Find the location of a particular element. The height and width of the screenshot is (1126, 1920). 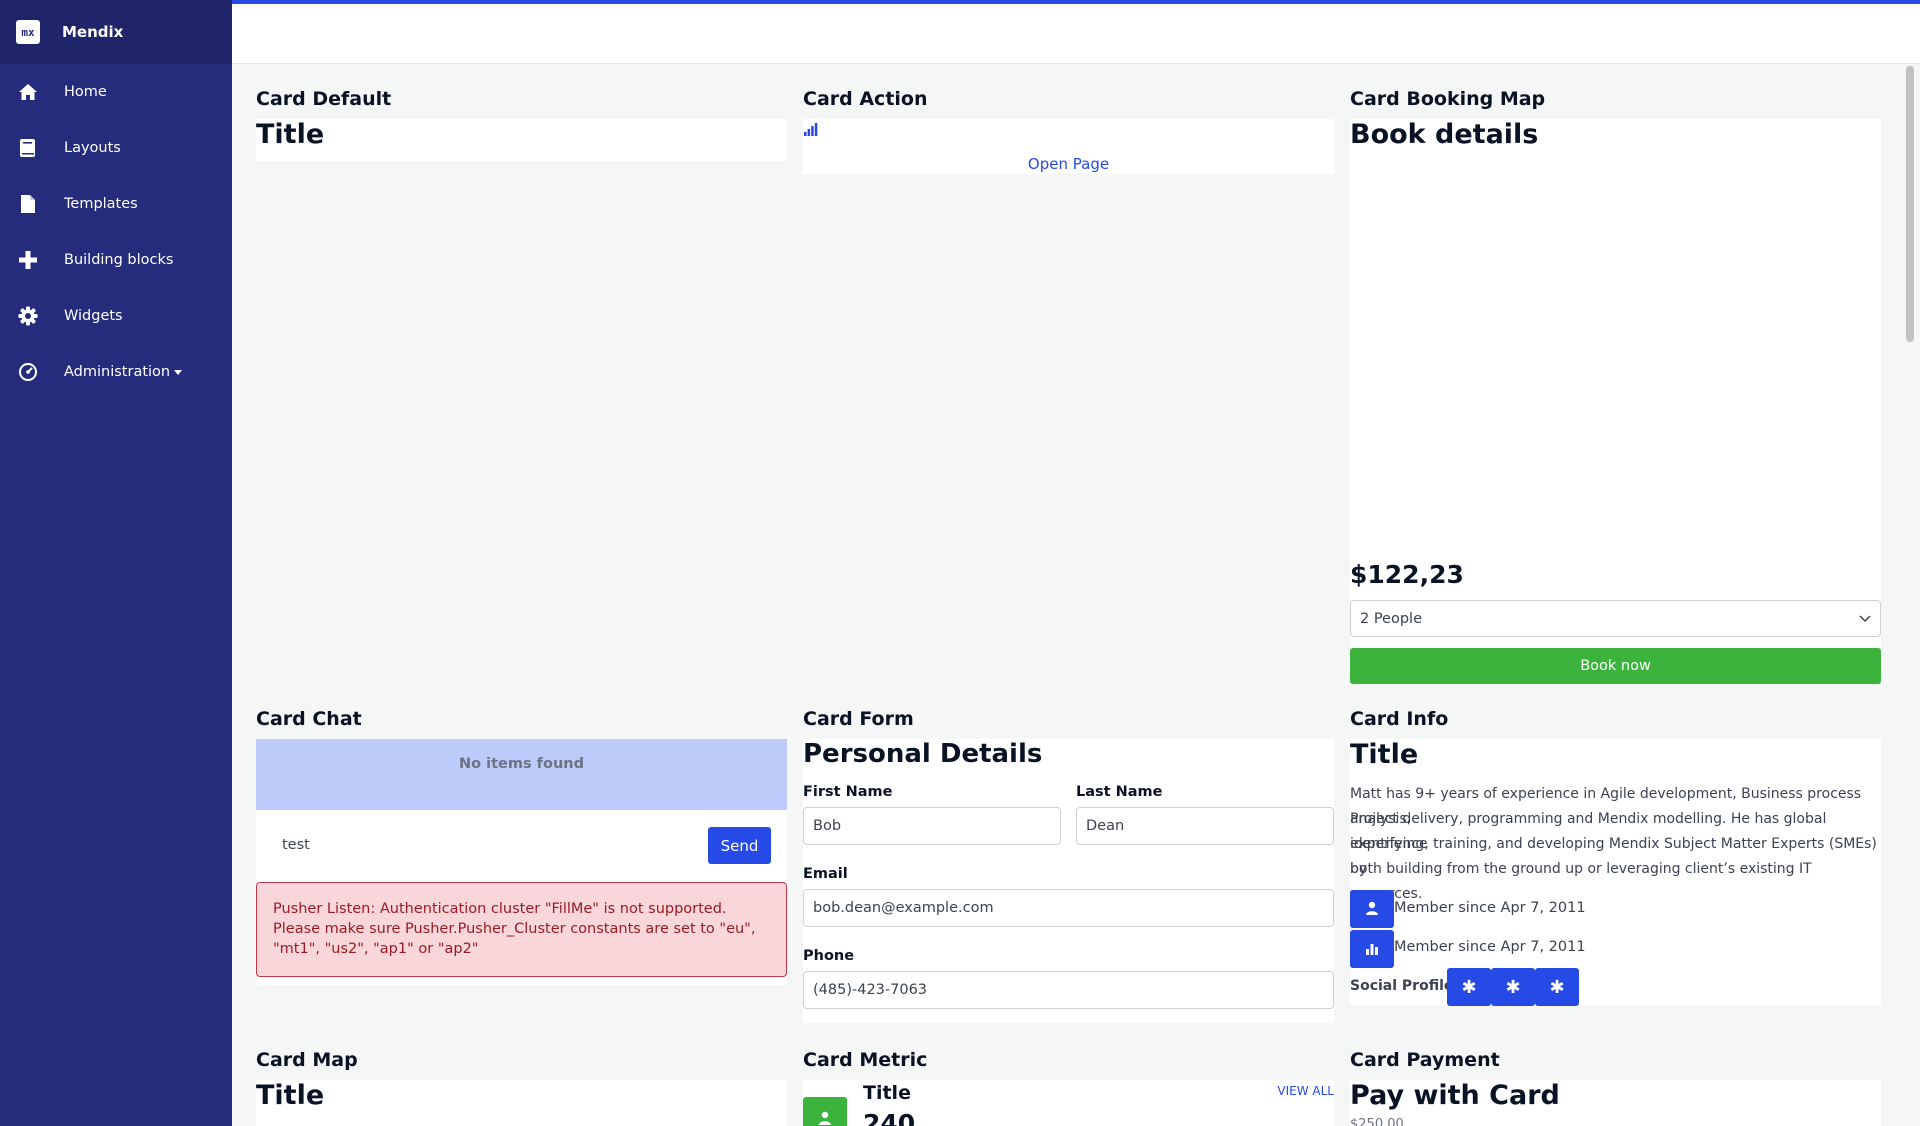

view-all-link: VIEW ALL is located at coordinates (1305, 1091).